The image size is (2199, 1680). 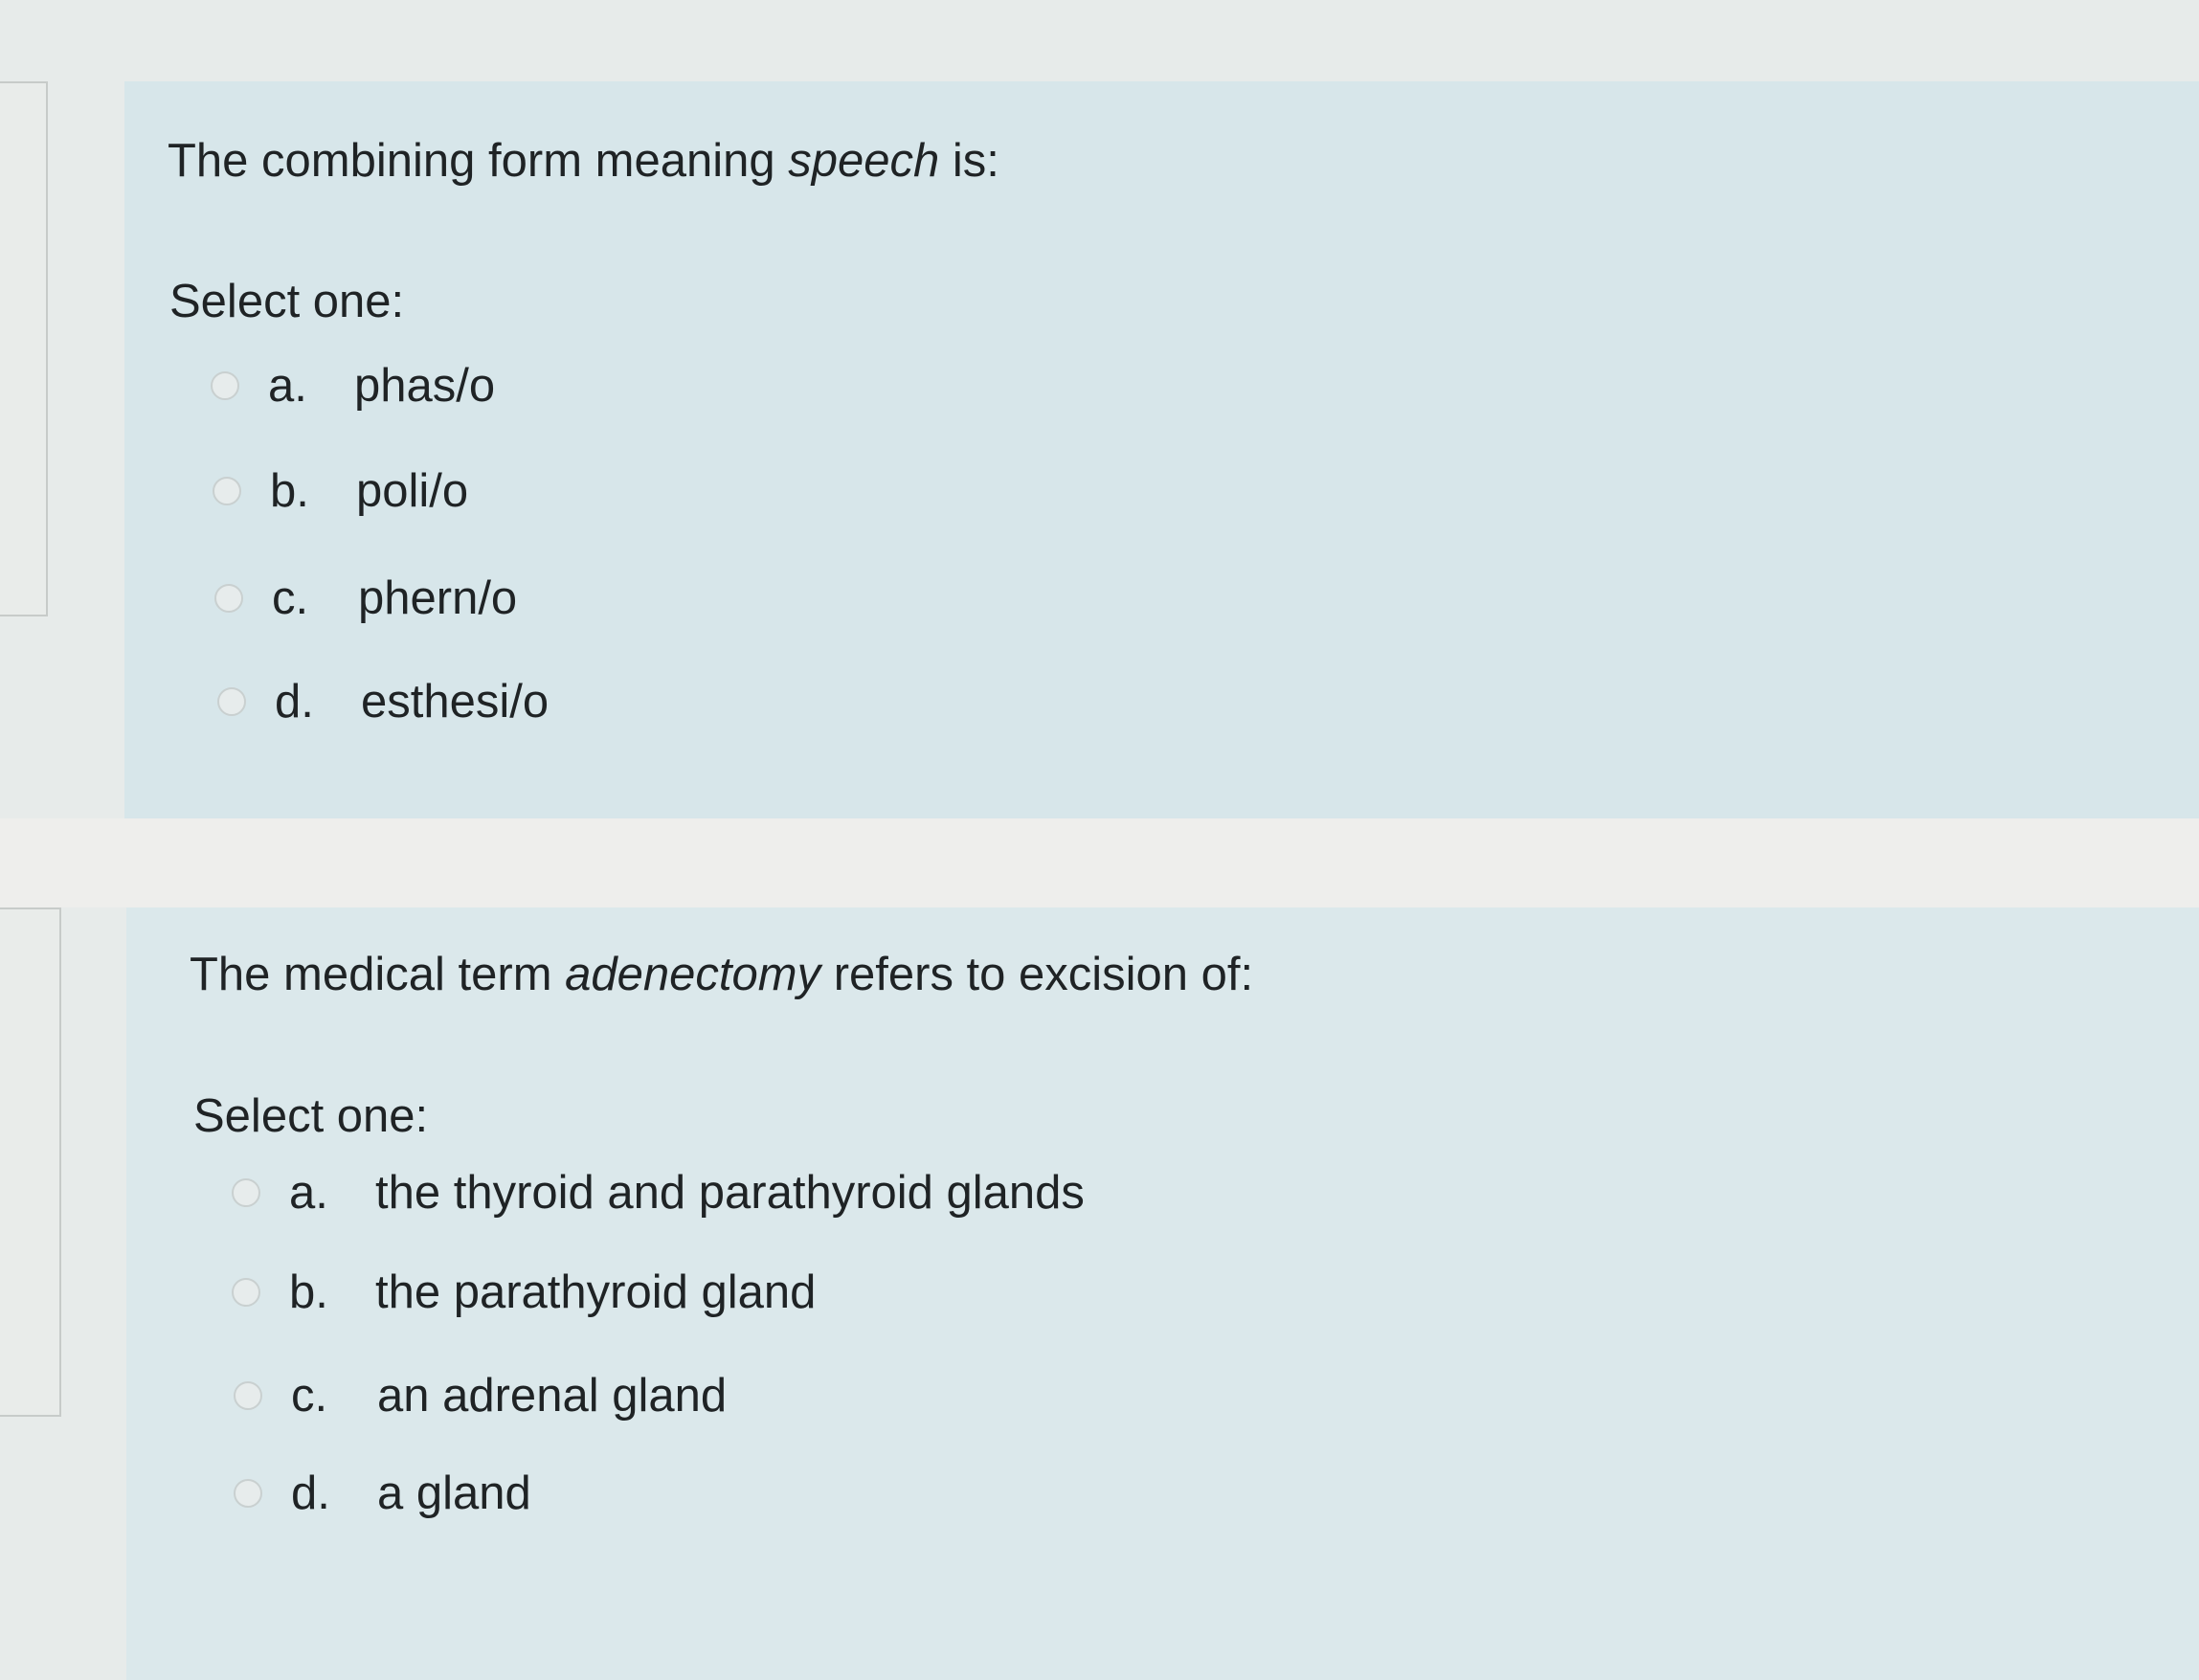 What do you see at coordinates (730, 1193) in the screenshot?
I see `option-text: the thyroid and parathyroid glands` at bounding box center [730, 1193].